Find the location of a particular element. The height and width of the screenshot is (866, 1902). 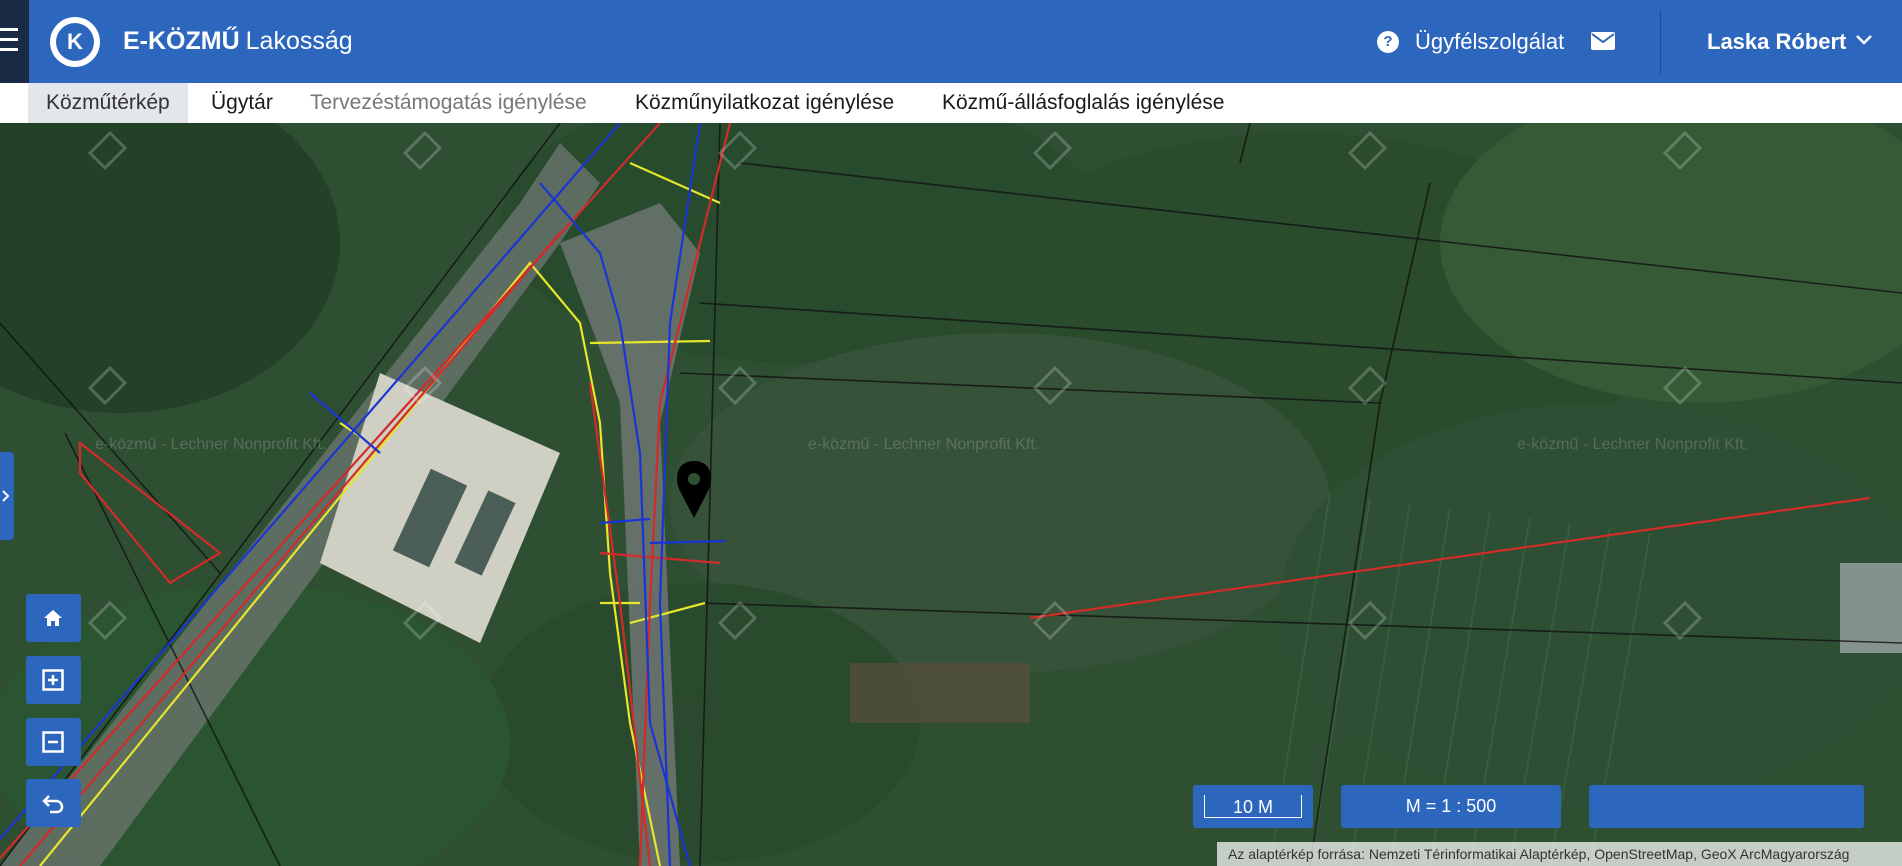

tab-tervezestamogatas: Tervezéstámogatás igénylése is located at coordinates (448, 102).